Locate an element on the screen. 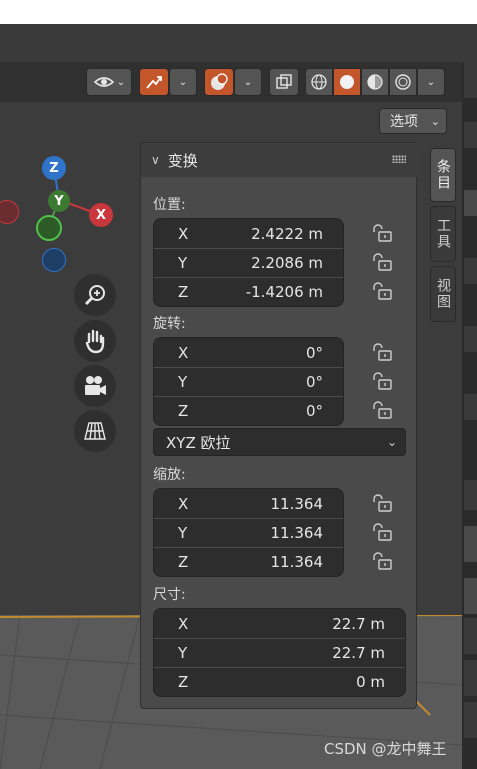 Image resolution: width=477 pixels, height=769 pixels. tab-view: 视图 is located at coordinates (443, 294).